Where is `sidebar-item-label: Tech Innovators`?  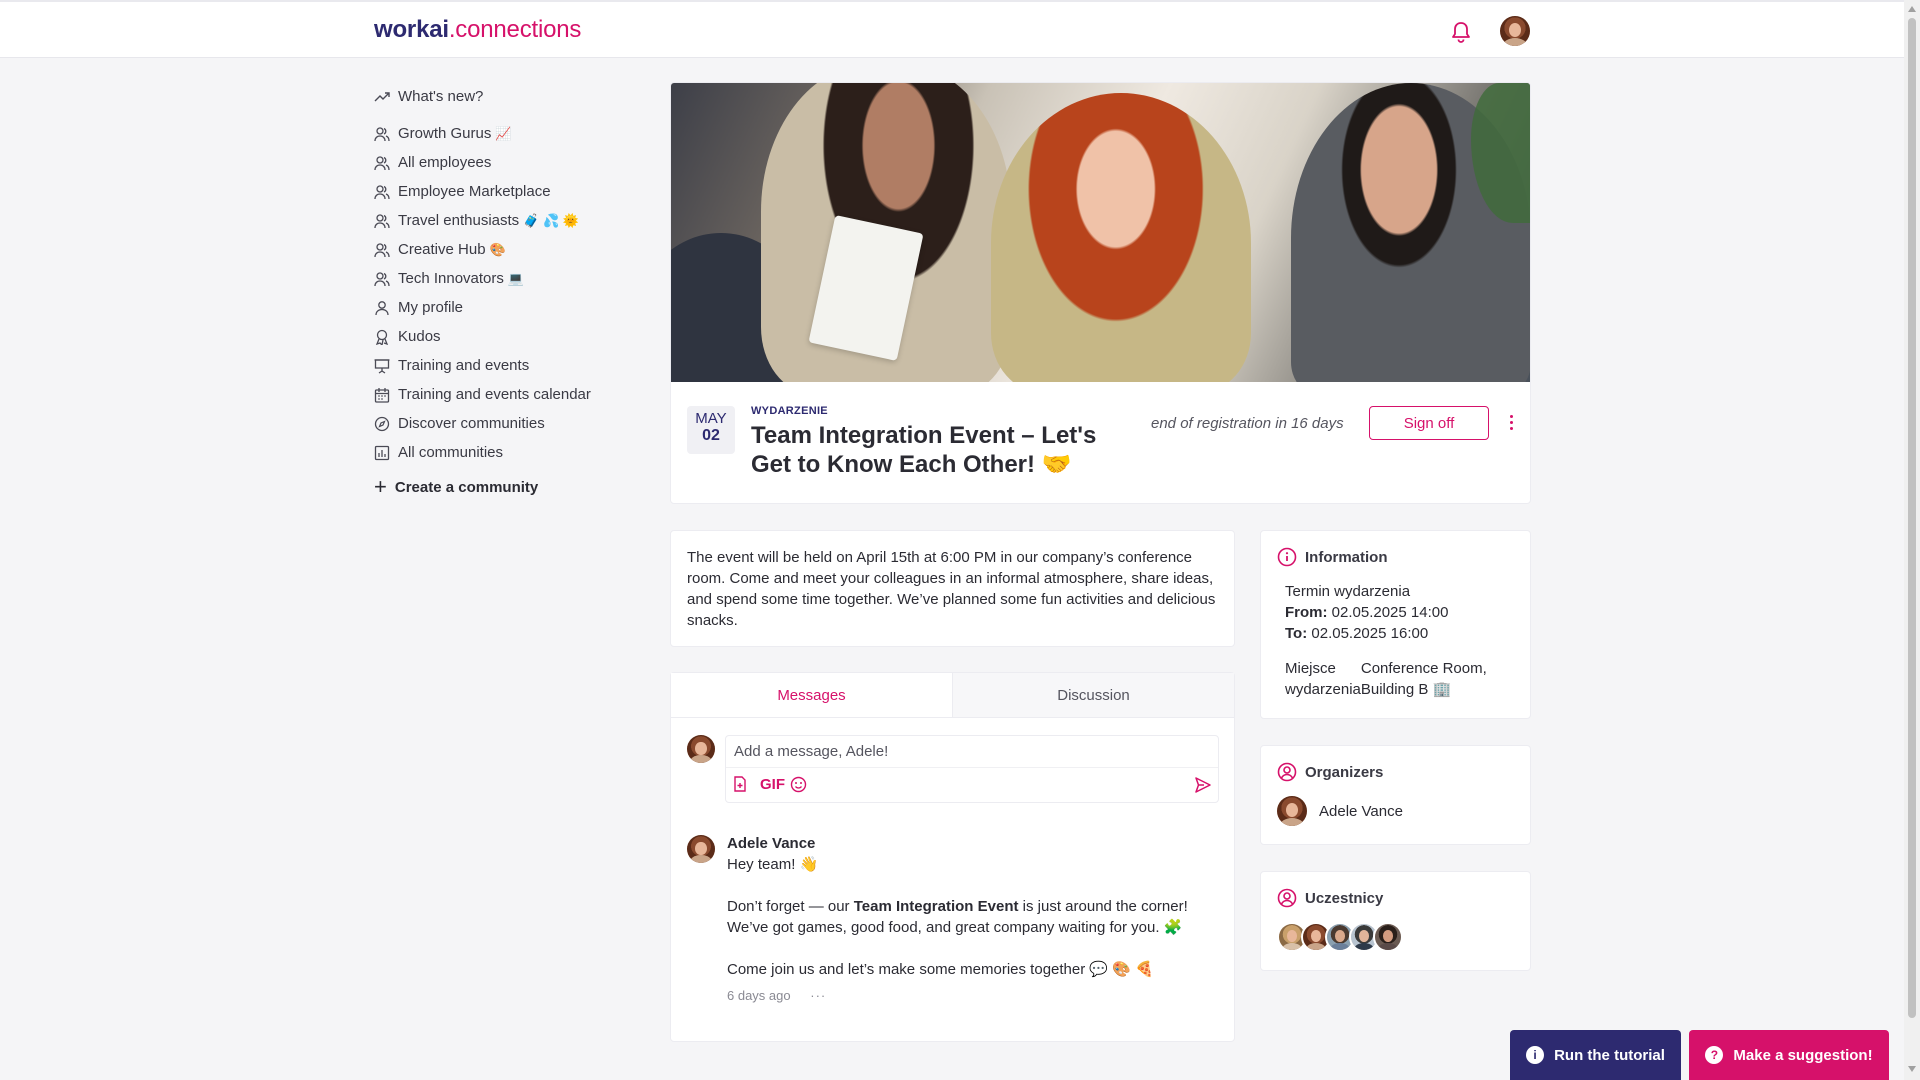
sidebar-item-label: Tech Innovators is located at coordinates (451, 278).